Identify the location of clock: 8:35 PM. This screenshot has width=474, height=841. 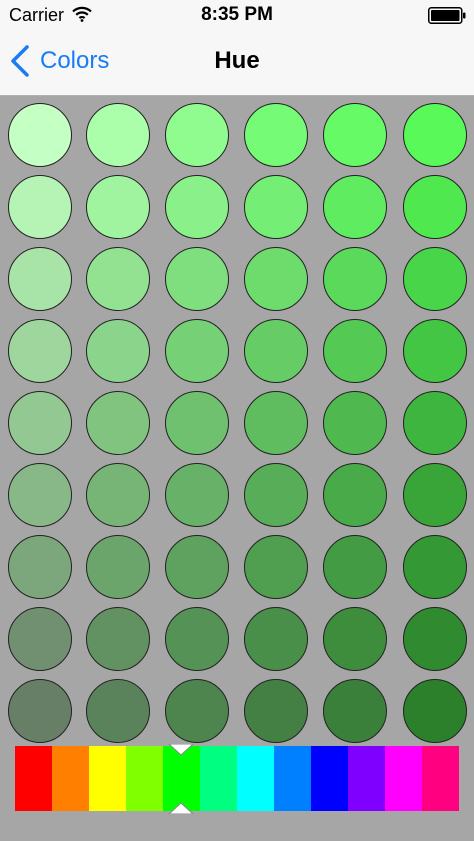
(237, 14).